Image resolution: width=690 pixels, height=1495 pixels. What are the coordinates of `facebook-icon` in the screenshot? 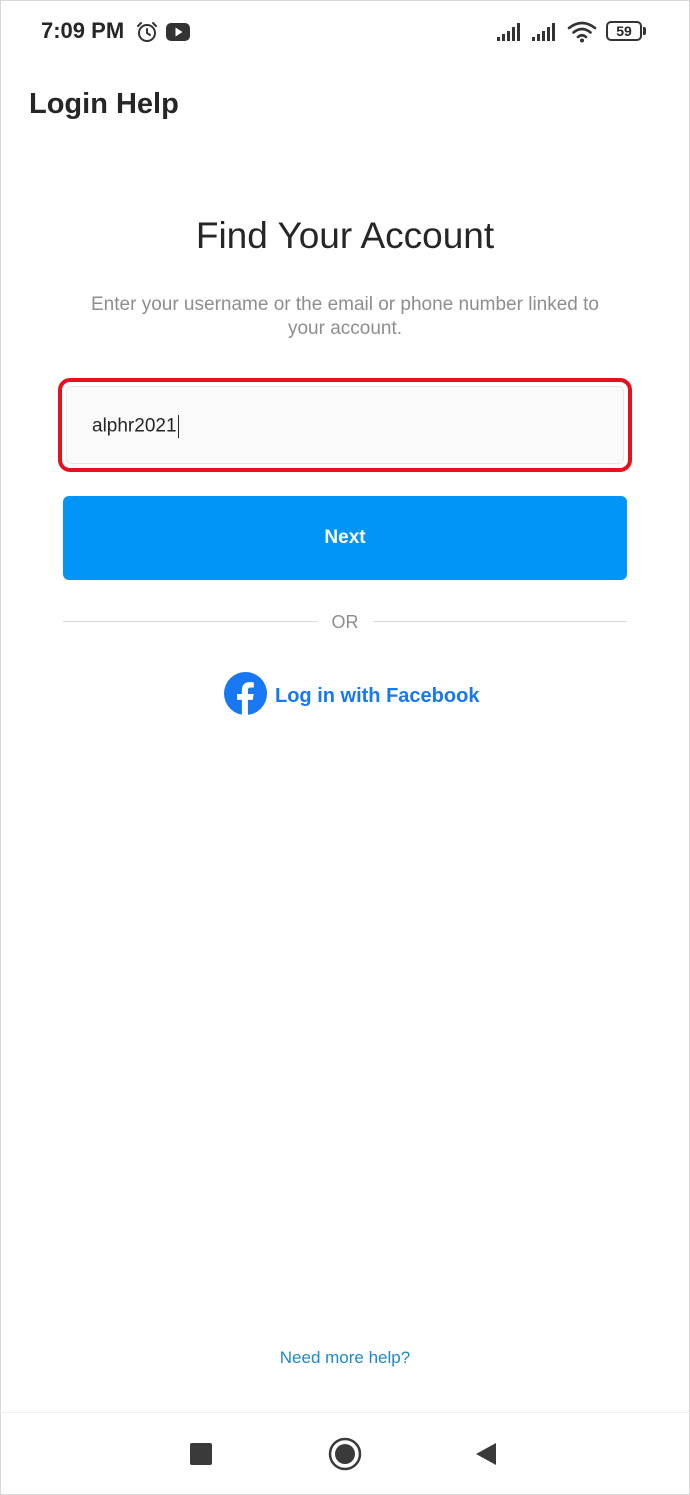 It's located at (245, 696).